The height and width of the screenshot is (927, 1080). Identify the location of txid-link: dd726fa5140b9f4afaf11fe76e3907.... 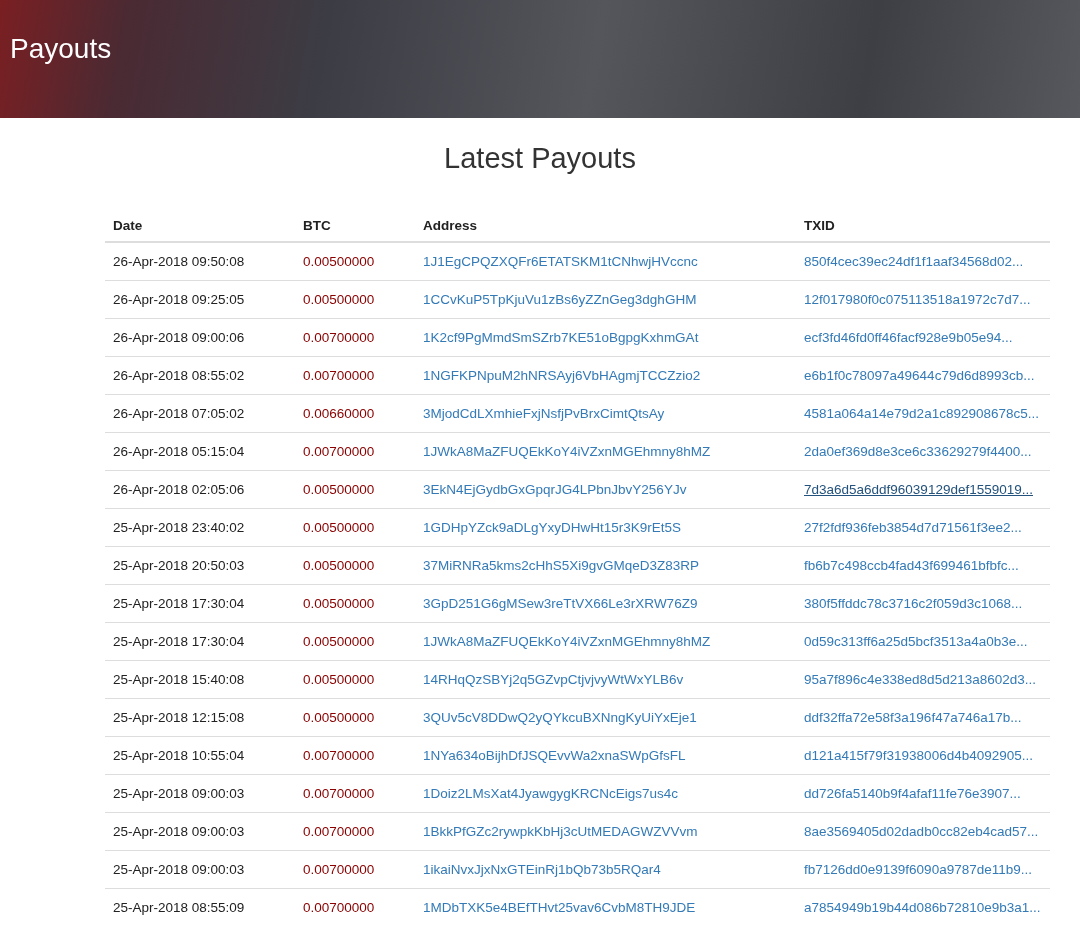
(912, 793).